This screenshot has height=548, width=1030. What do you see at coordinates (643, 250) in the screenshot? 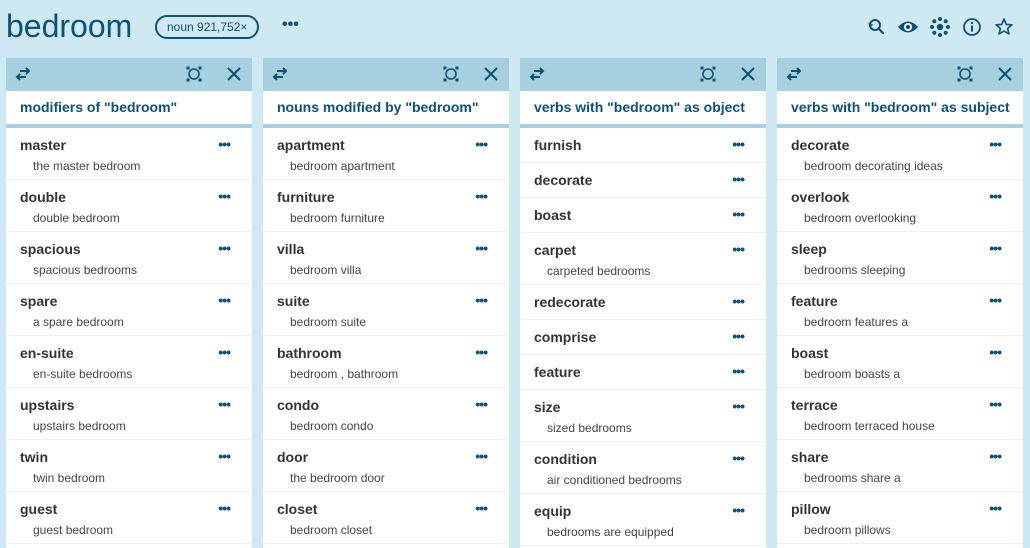
I see `collocation-word: carpet` at bounding box center [643, 250].